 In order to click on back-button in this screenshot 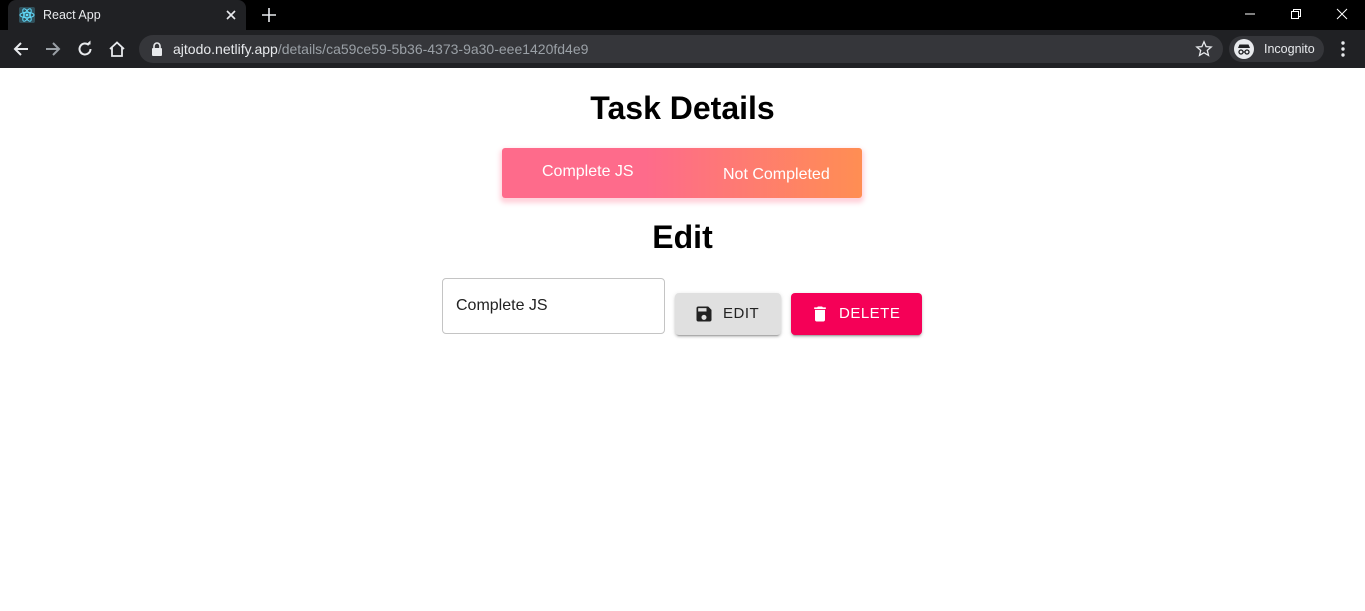, I will do `click(21, 49)`.